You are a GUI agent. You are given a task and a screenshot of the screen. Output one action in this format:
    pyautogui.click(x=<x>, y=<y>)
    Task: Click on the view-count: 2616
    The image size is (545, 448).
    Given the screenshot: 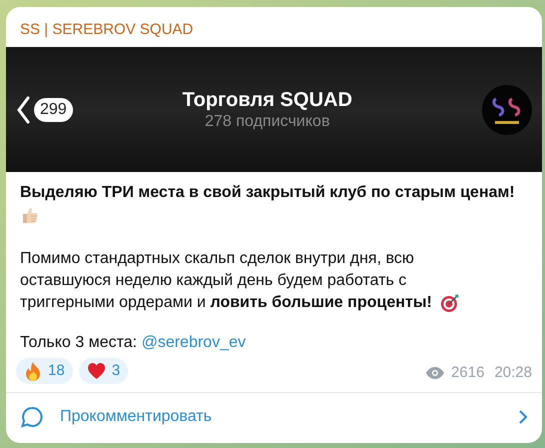 What is the action you would take?
    pyautogui.click(x=467, y=372)
    